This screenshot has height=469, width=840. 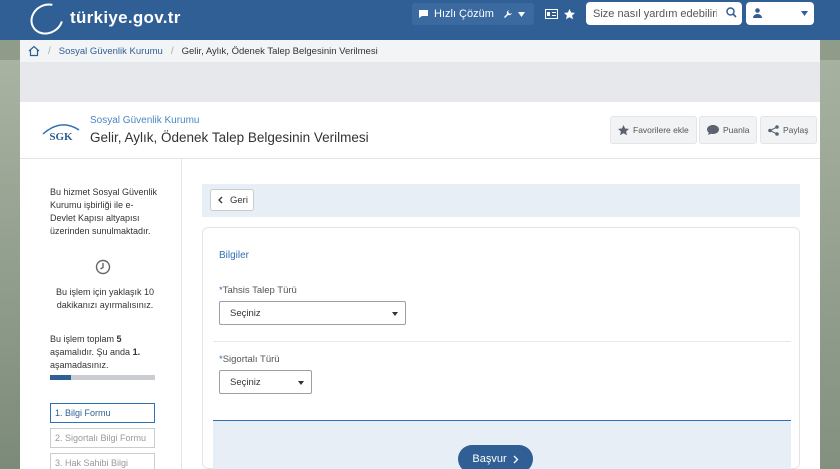 I want to click on insured-type-label: *Sigortalı Türü, so click(x=249, y=359).